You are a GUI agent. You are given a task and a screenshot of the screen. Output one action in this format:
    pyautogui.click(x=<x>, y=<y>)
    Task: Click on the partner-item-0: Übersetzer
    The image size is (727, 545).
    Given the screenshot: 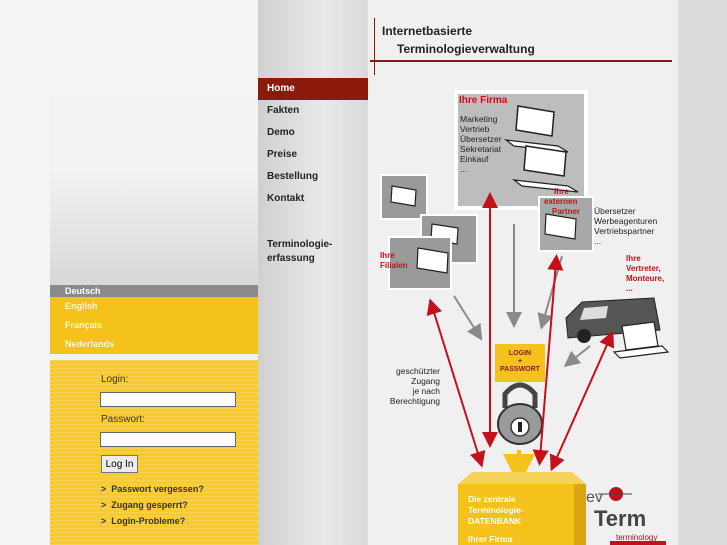 What is the action you would take?
    pyautogui.click(x=615, y=211)
    